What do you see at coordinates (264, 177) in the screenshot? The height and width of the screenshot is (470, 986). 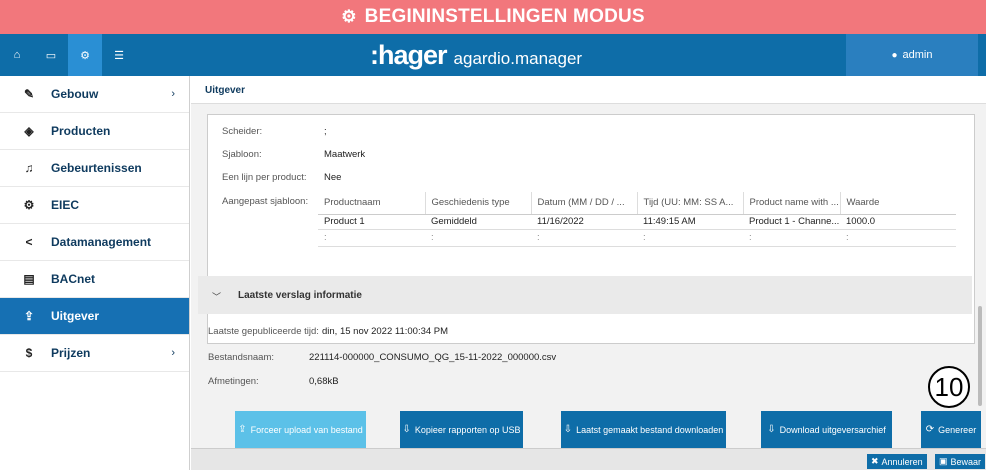 I see `lijn-label: Een lijn per product:` at bounding box center [264, 177].